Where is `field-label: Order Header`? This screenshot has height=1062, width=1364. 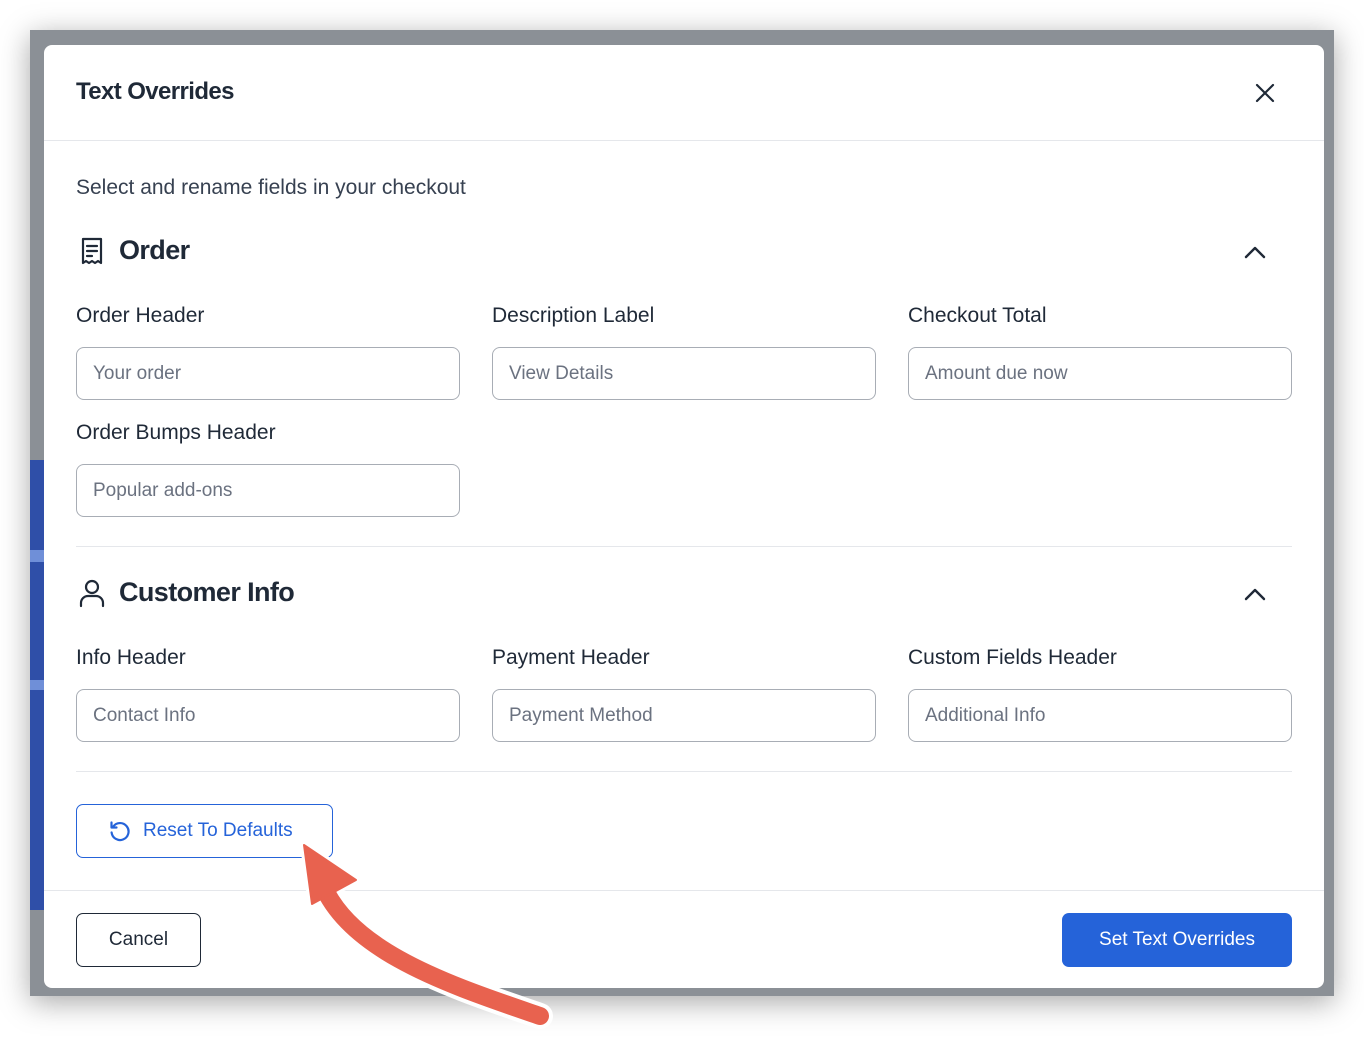 field-label: Order Header is located at coordinates (140, 315).